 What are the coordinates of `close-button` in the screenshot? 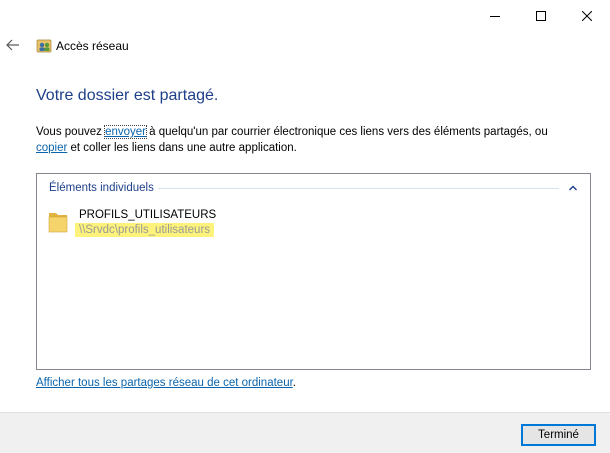 It's located at (587, 16).